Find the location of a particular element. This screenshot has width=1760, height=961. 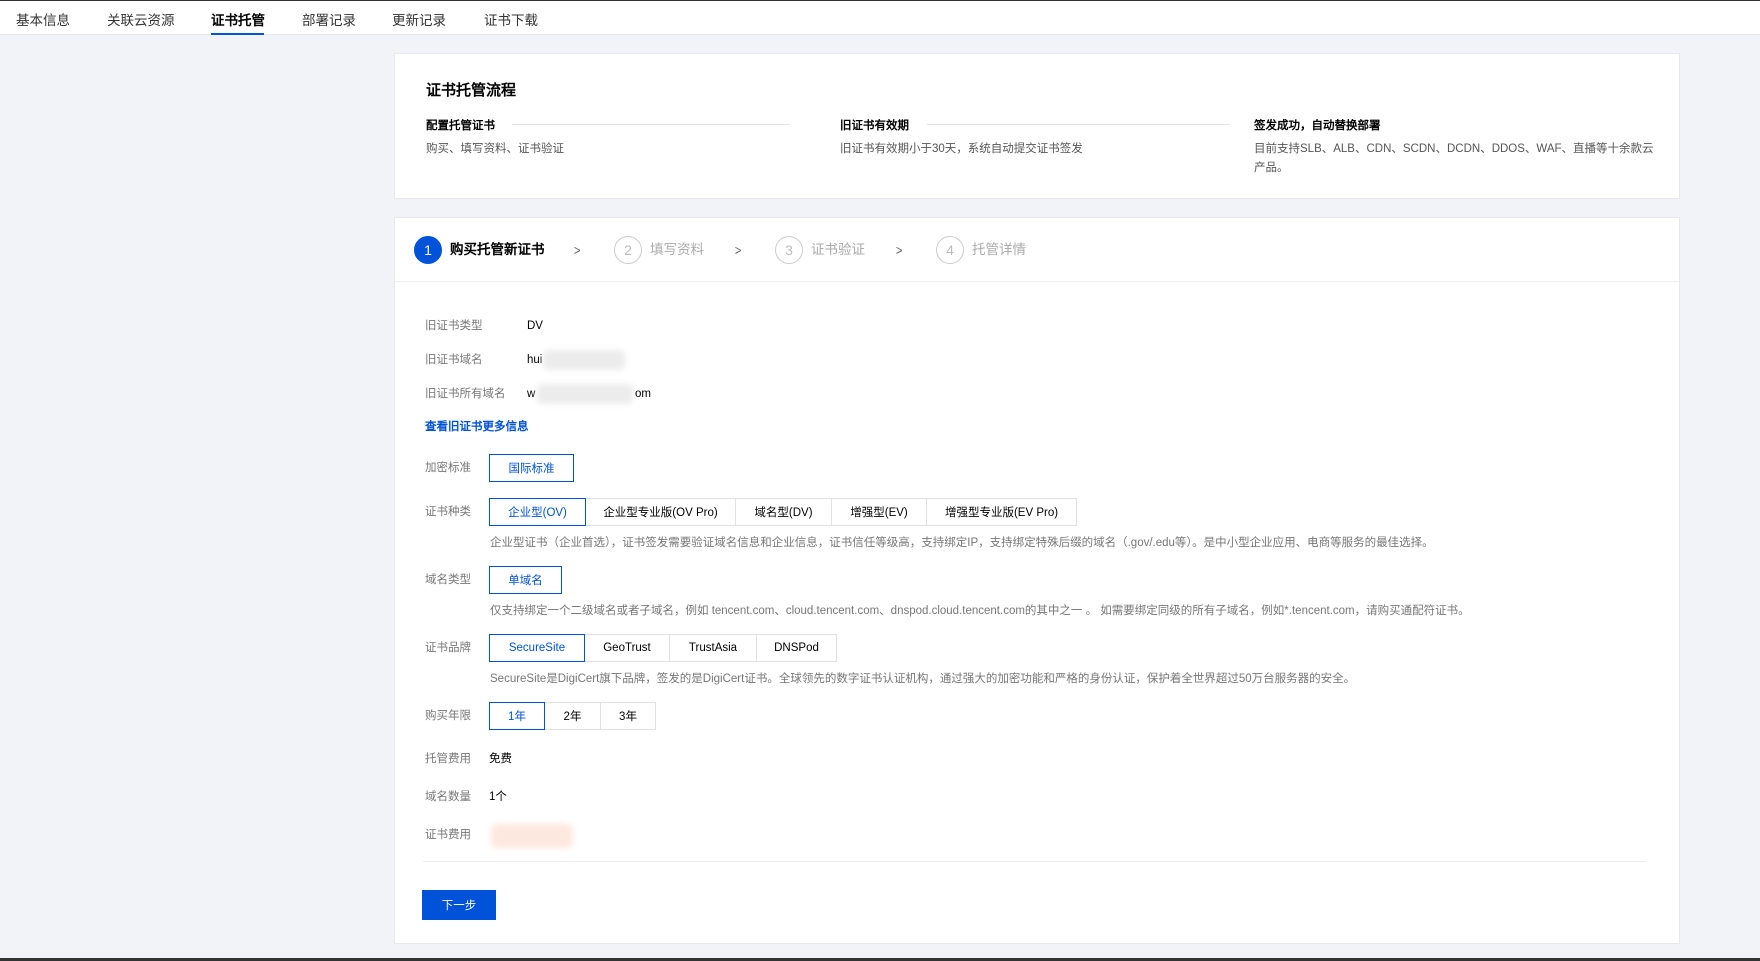

tab-bar: 基本信息 关联云资源 证书托管 部署记录 更新记录 证书下载 is located at coordinates (880, 18).